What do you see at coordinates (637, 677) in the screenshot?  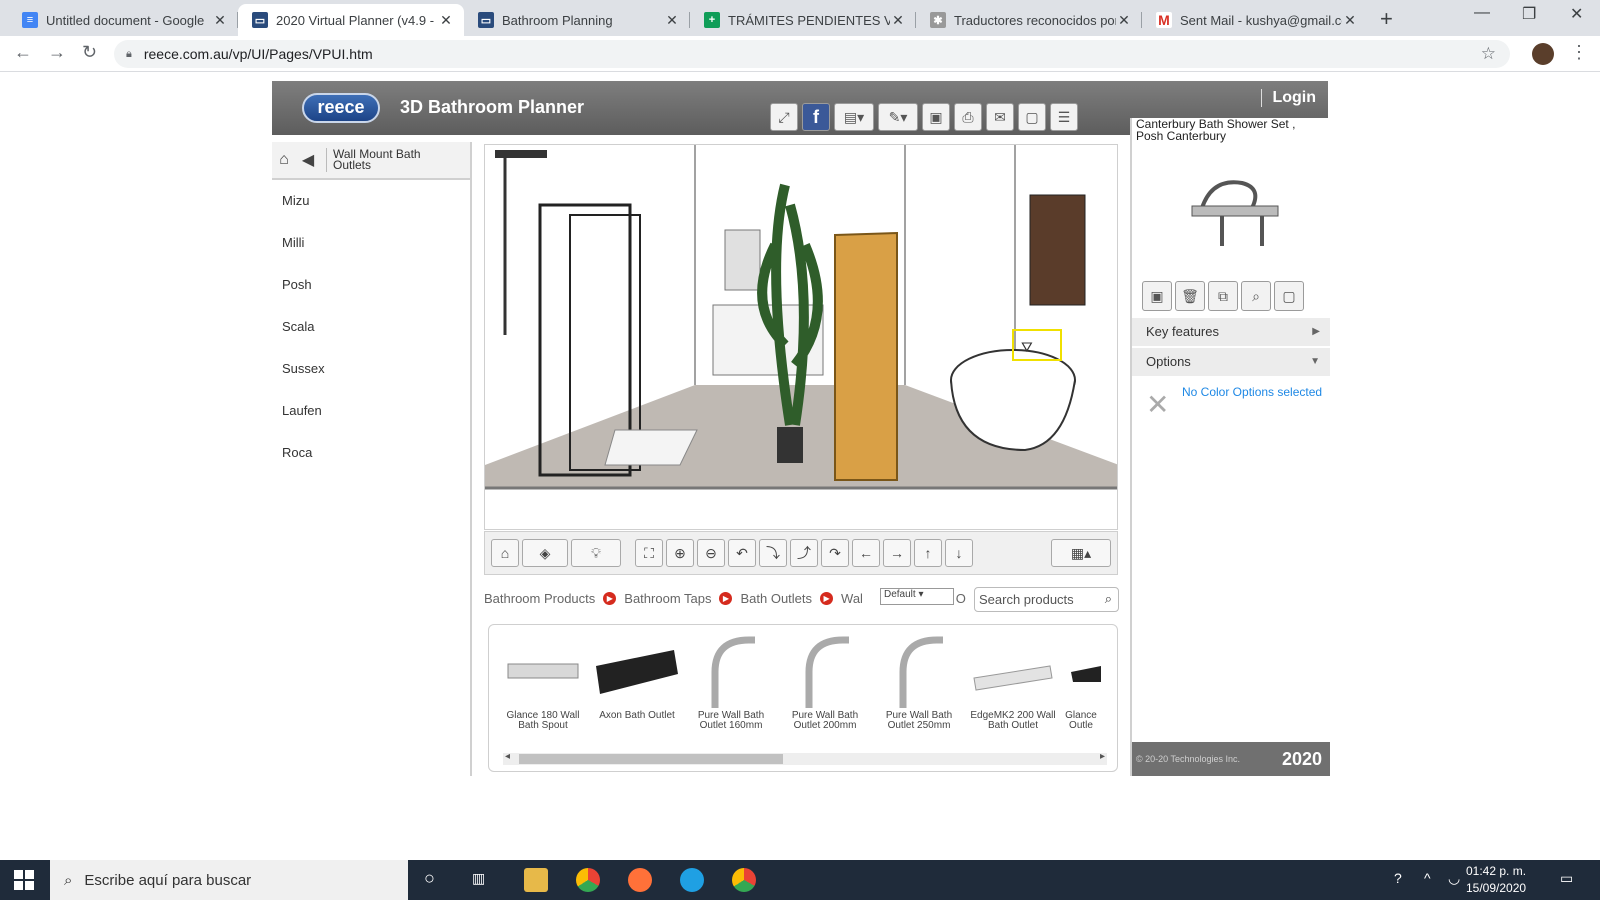 I see `product-item: Axon Bath Outlet` at bounding box center [637, 677].